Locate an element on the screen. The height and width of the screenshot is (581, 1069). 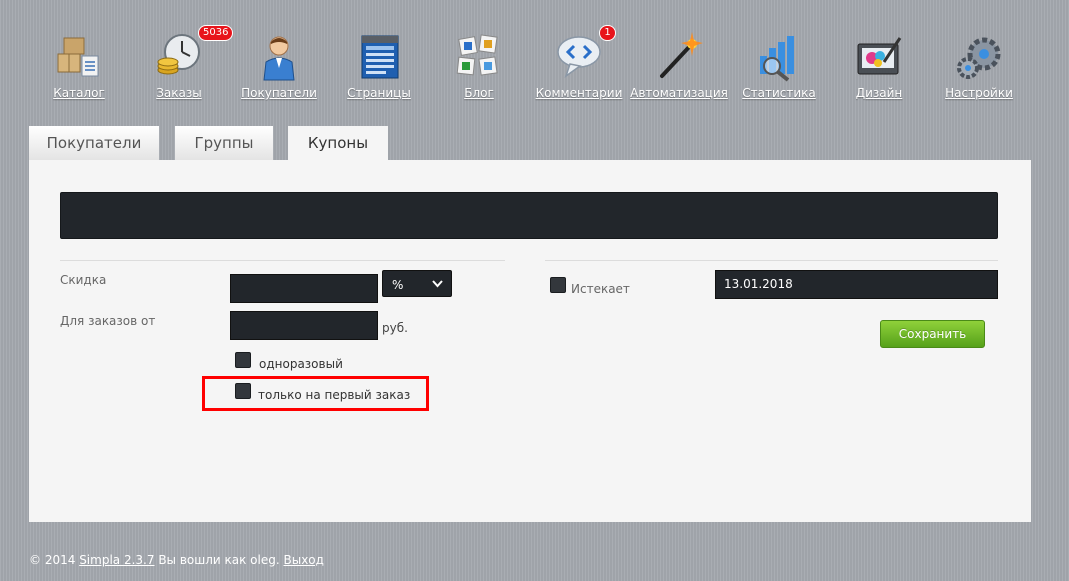
expires-label: Истекает is located at coordinates (600, 289).